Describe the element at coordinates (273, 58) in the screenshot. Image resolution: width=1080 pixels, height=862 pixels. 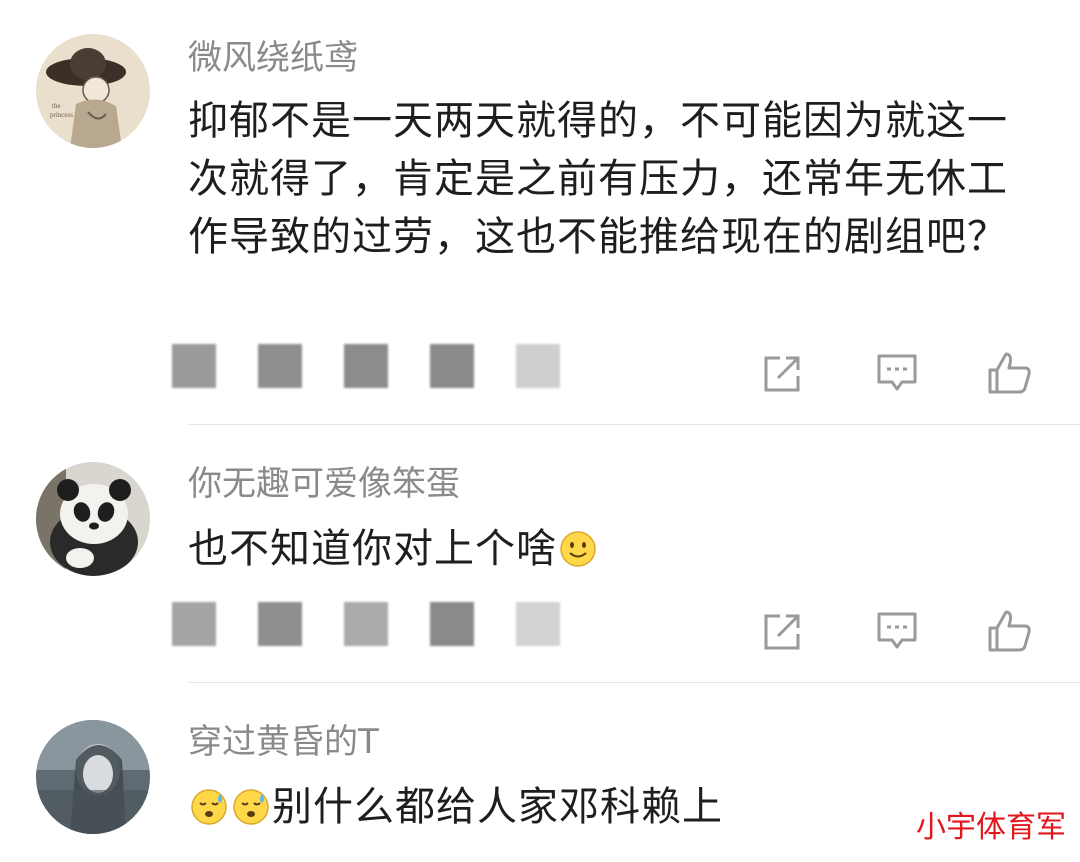
I see `username: 微风绕纸鸢` at that location.